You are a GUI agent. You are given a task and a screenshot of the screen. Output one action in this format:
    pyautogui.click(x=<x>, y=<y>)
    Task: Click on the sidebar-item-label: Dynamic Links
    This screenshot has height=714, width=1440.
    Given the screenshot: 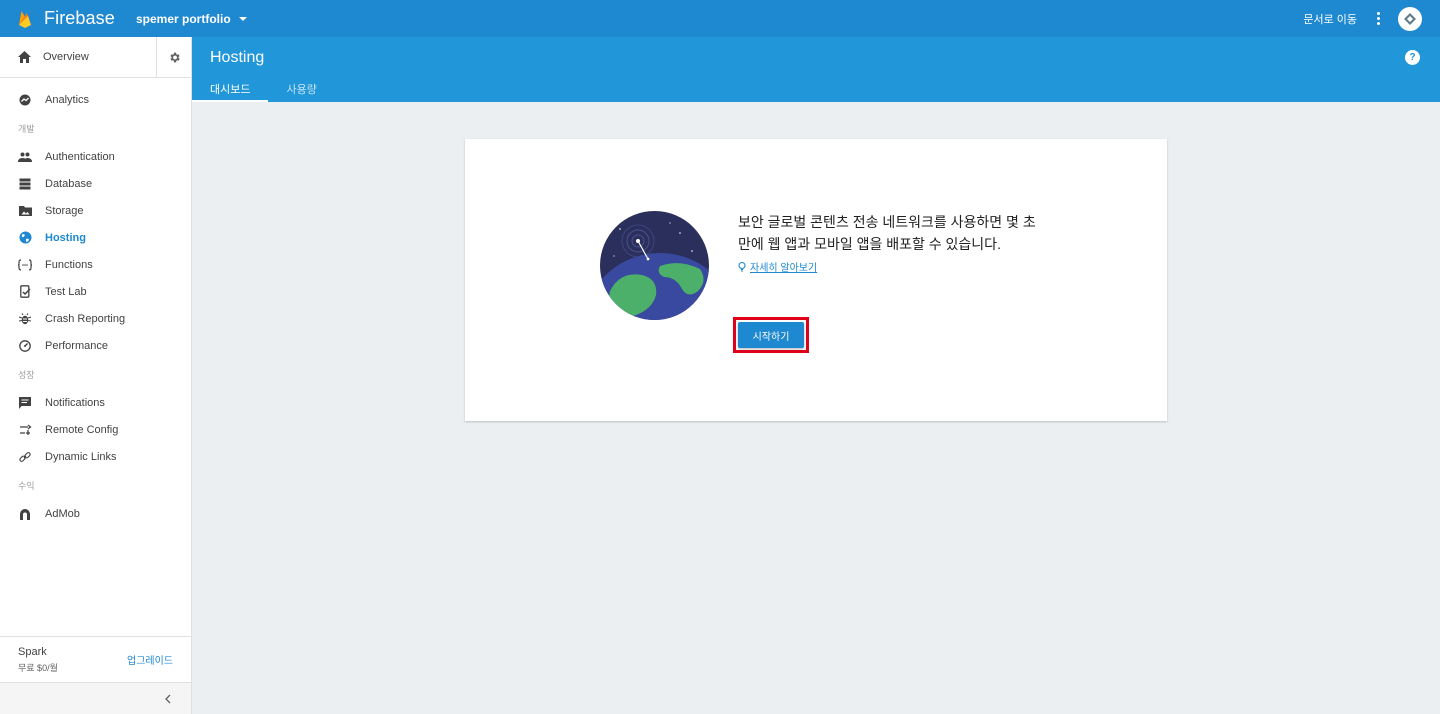 What is the action you would take?
    pyautogui.click(x=81, y=456)
    